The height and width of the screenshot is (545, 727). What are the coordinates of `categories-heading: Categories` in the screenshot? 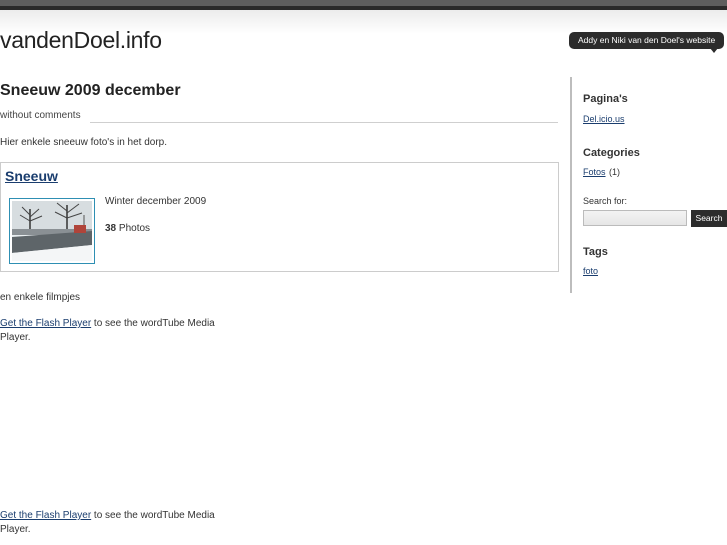 It's located at (611, 153).